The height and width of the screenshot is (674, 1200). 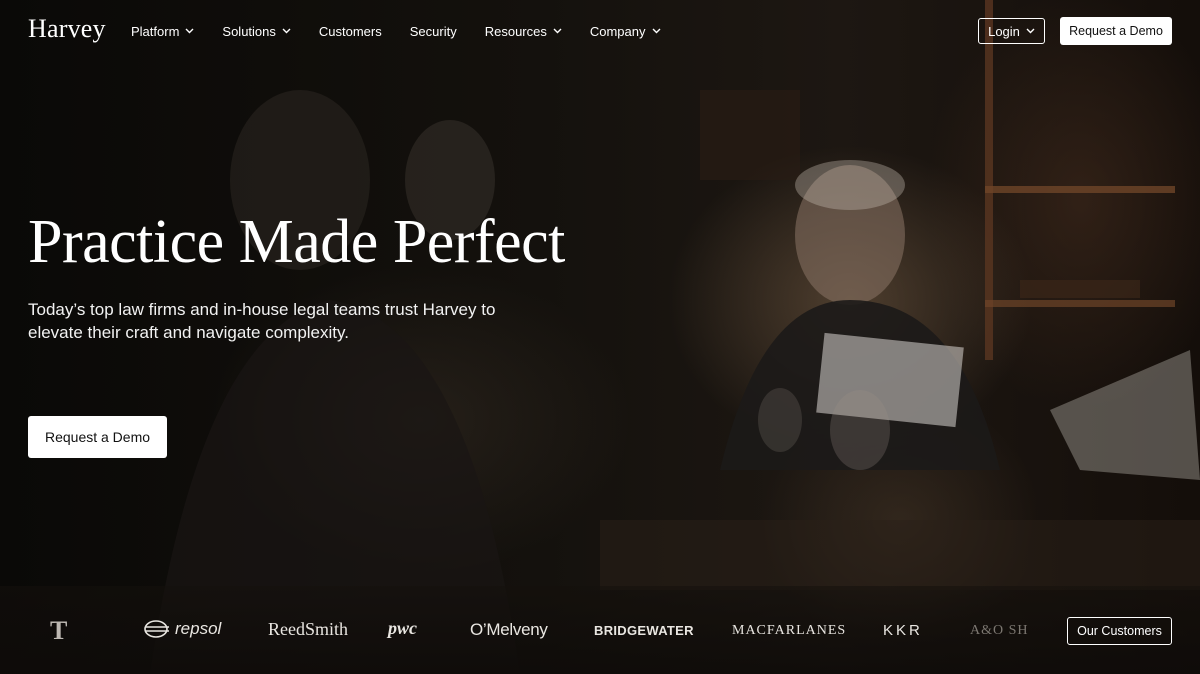 I want to click on nav-item-customers: Customers, so click(x=350, y=31).